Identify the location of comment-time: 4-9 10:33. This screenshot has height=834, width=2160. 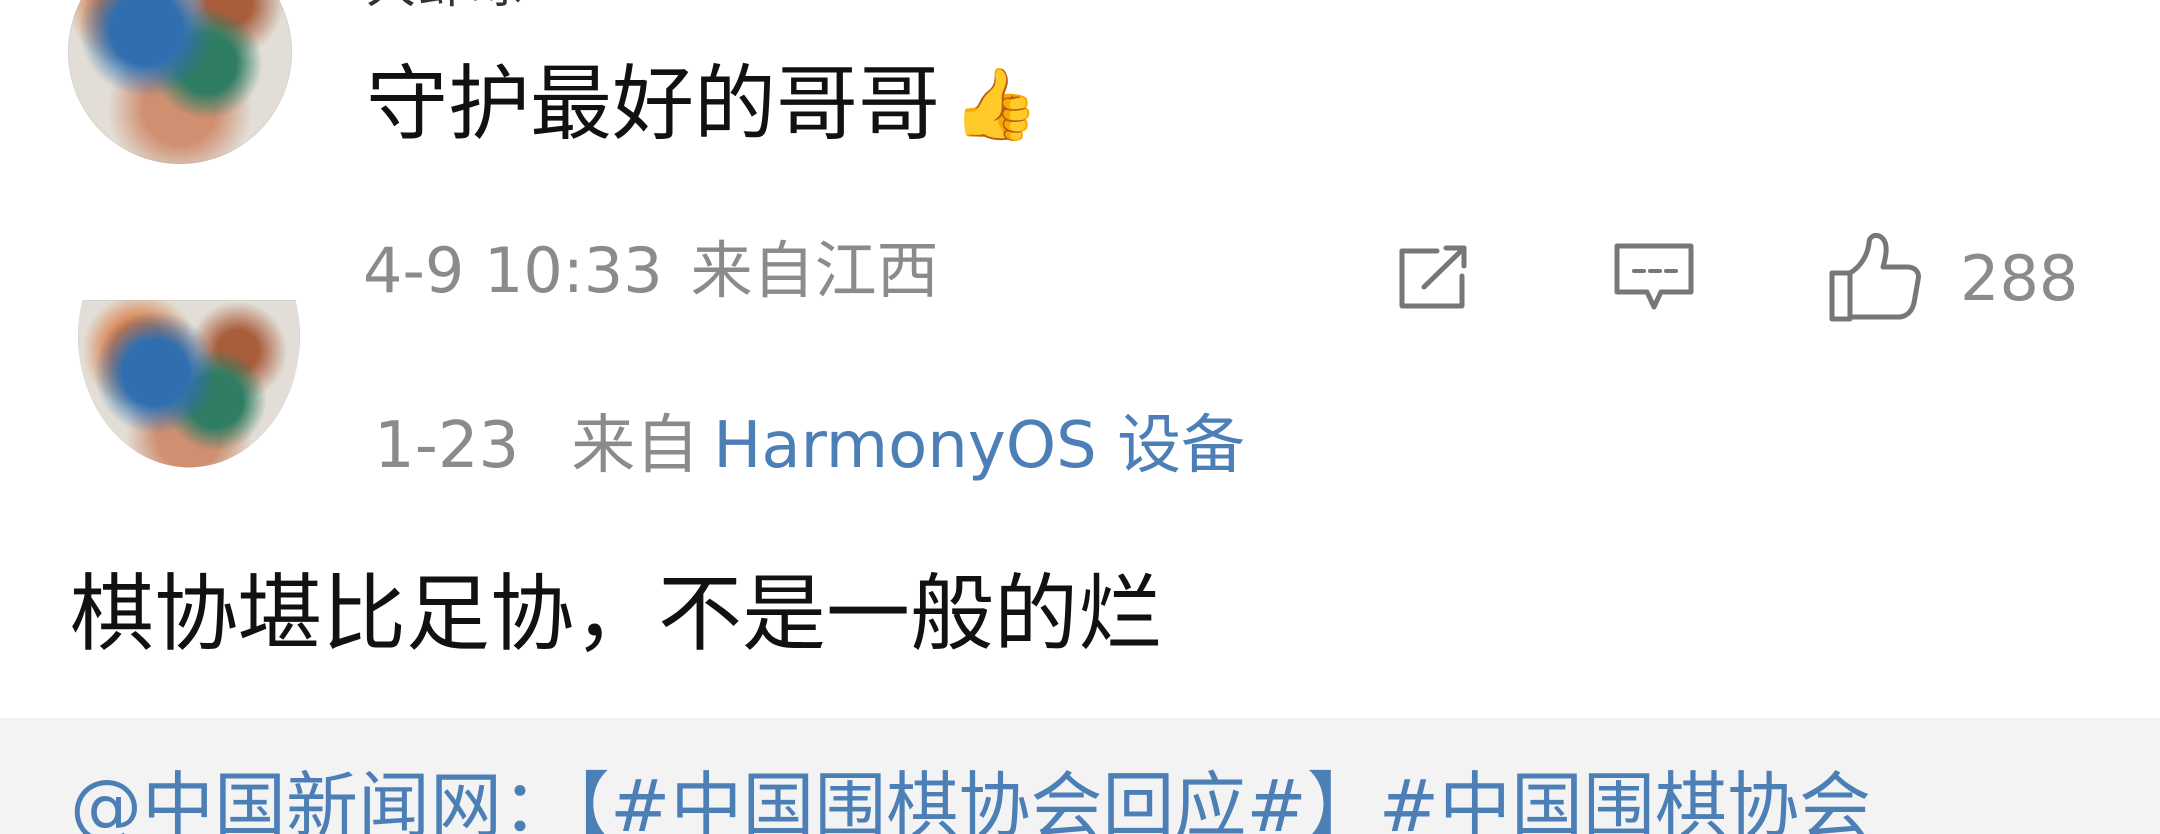
(513, 270).